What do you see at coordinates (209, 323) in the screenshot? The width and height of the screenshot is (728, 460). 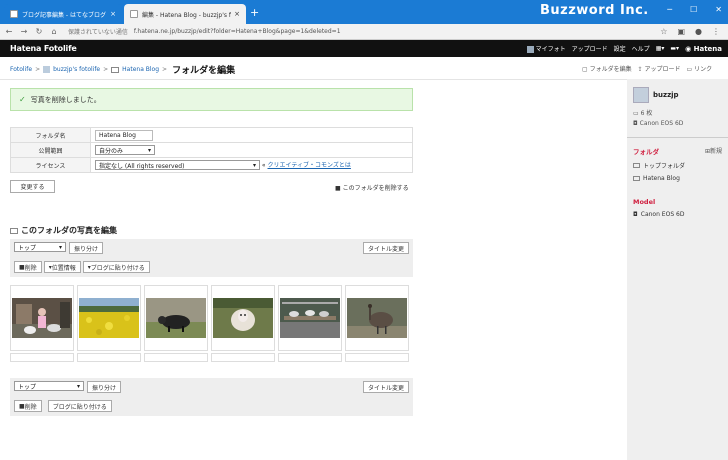 I see `photo-grid` at bounding box center [209, 323].